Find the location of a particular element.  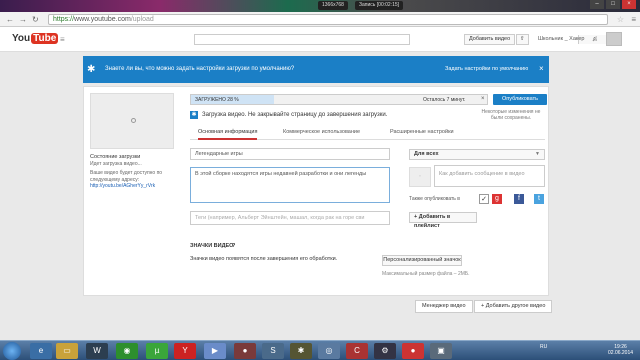

time-left: Осталось 7 минут. is located at coordinates (444, 100).